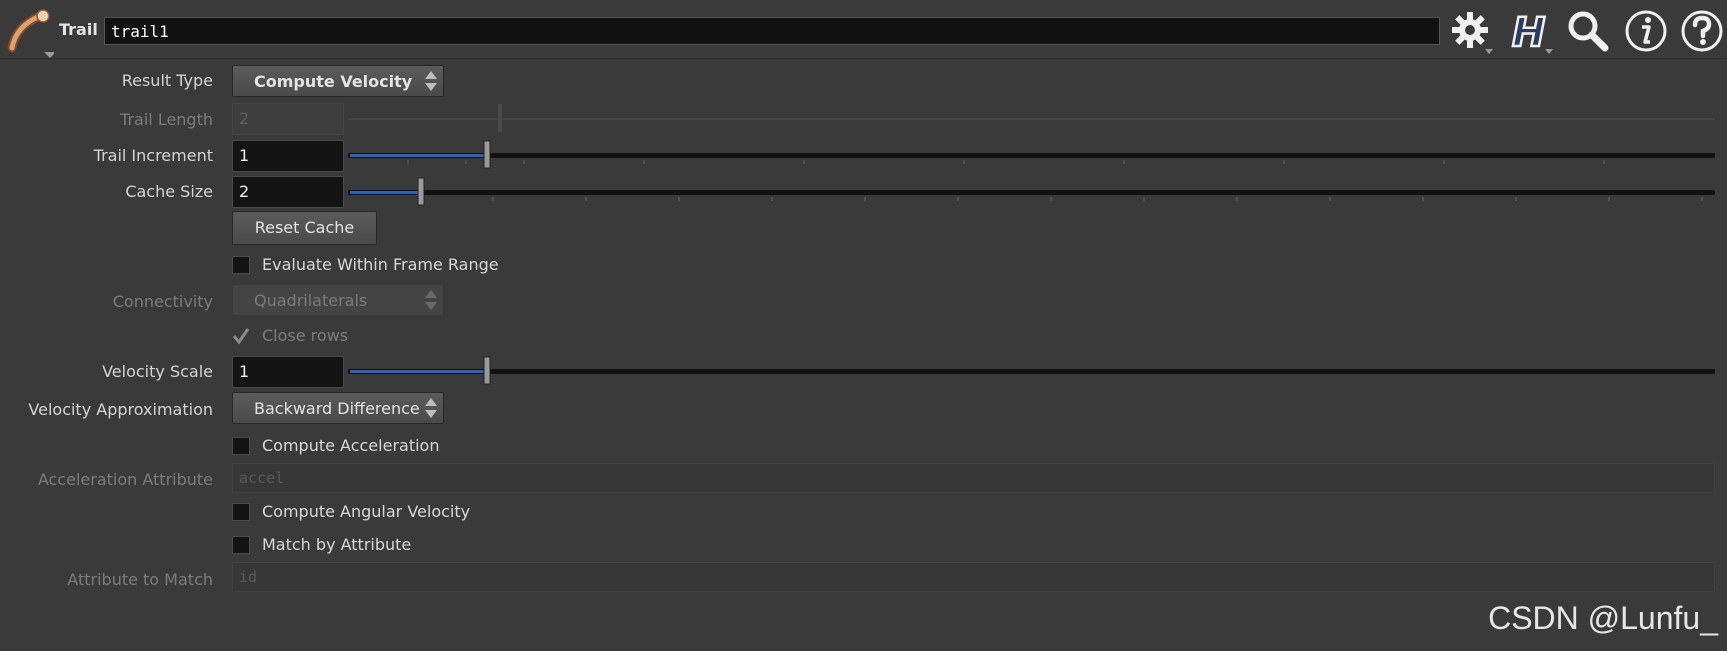  Describe the element at coordinates (288, 156) in the screenshot. I see `trail-increment-field: 1` at that location.